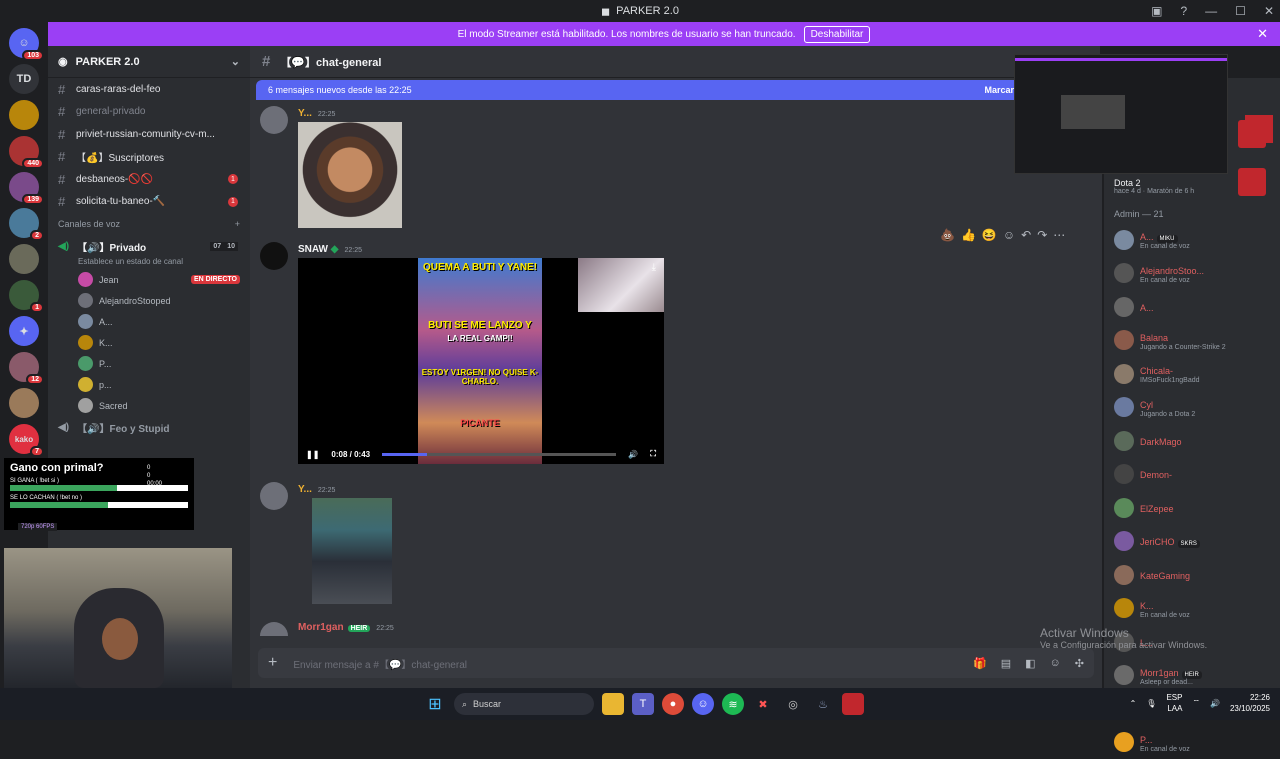 The width and height of the screenshot is (1280, 759). Describe the element at coordinates (853, 704) in the screenshot. I see `dota-taskbar-icon` at that location.